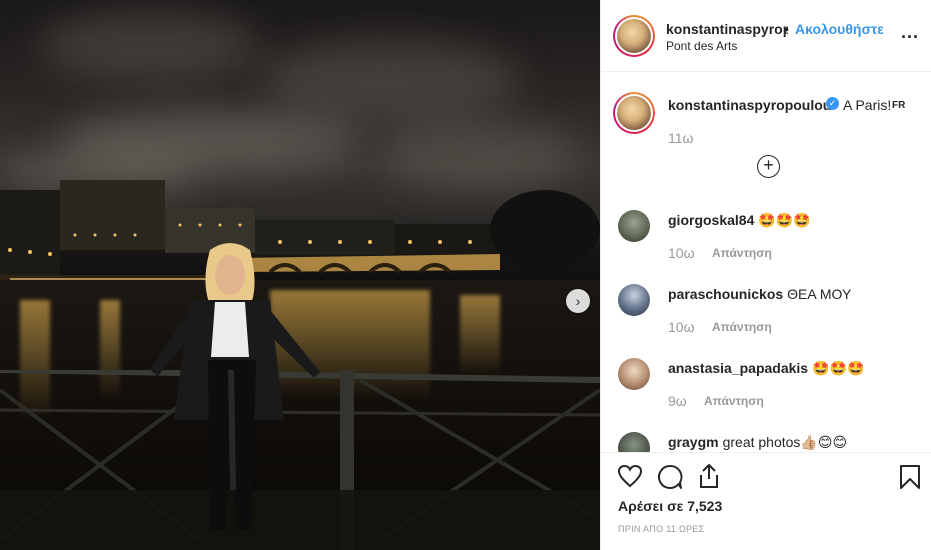 This screenshot has width=931, height=550. Describe the element at coordinates (578, 301) in the screenshot. I see `next-photo-button: ›` at that location.